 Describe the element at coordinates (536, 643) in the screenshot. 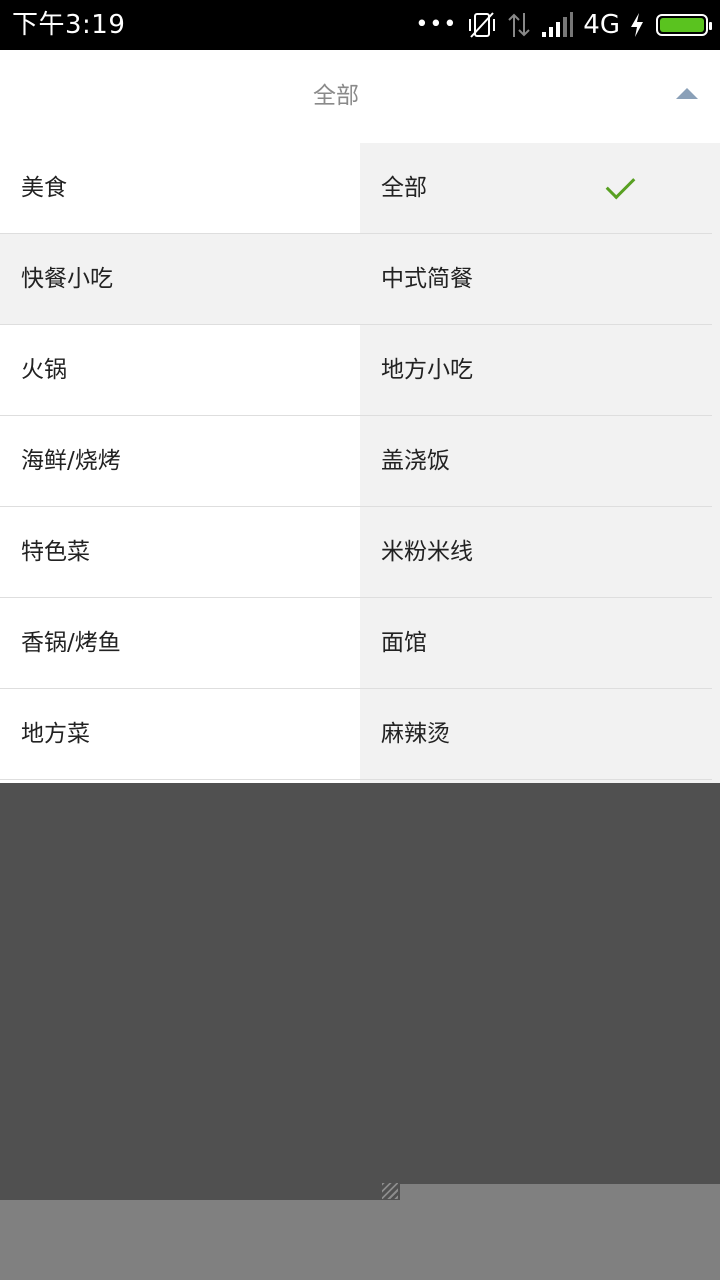

I see `subcategory-item: 面馆` at that location.